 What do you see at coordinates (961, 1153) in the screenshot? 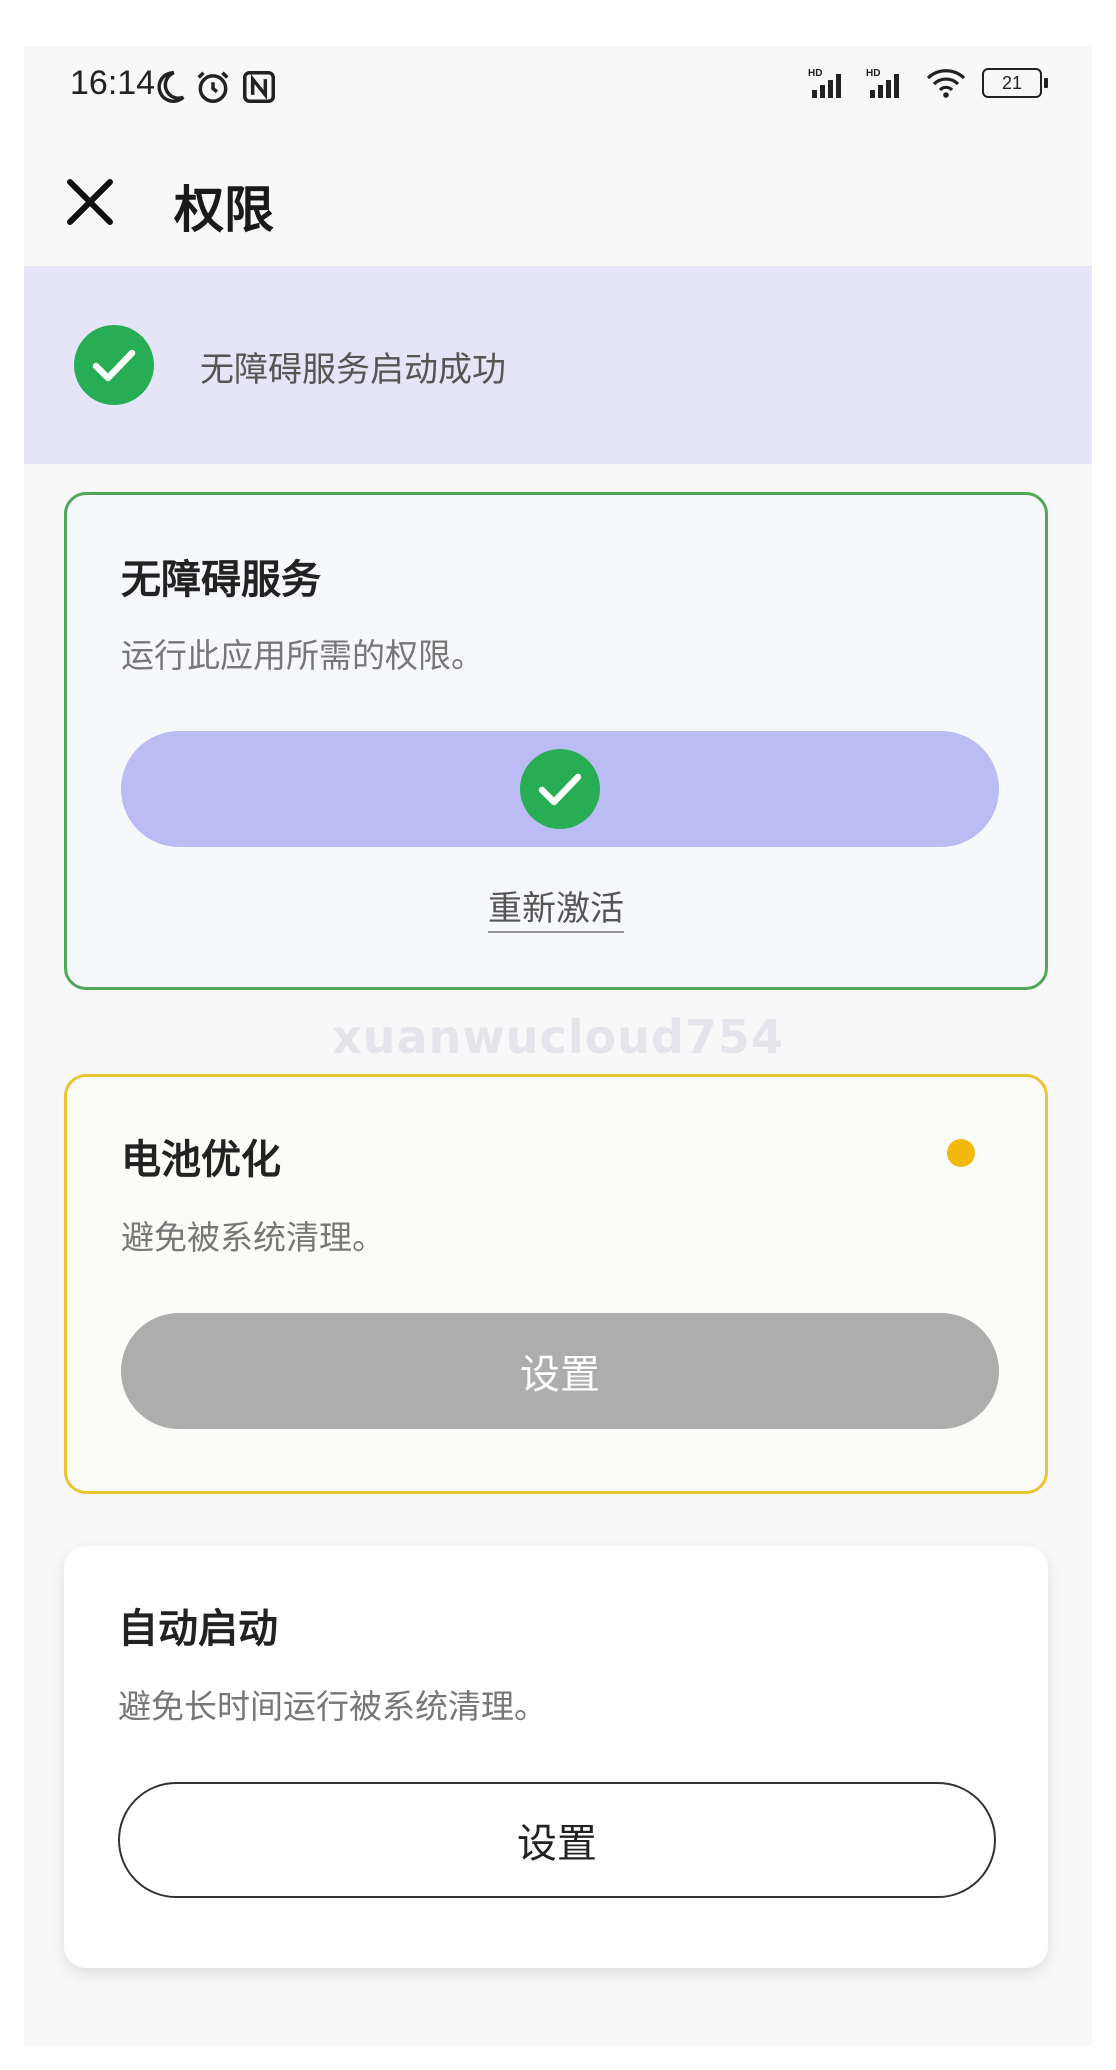
I see `warning-status-dot` at bounding box center [961, 1153].